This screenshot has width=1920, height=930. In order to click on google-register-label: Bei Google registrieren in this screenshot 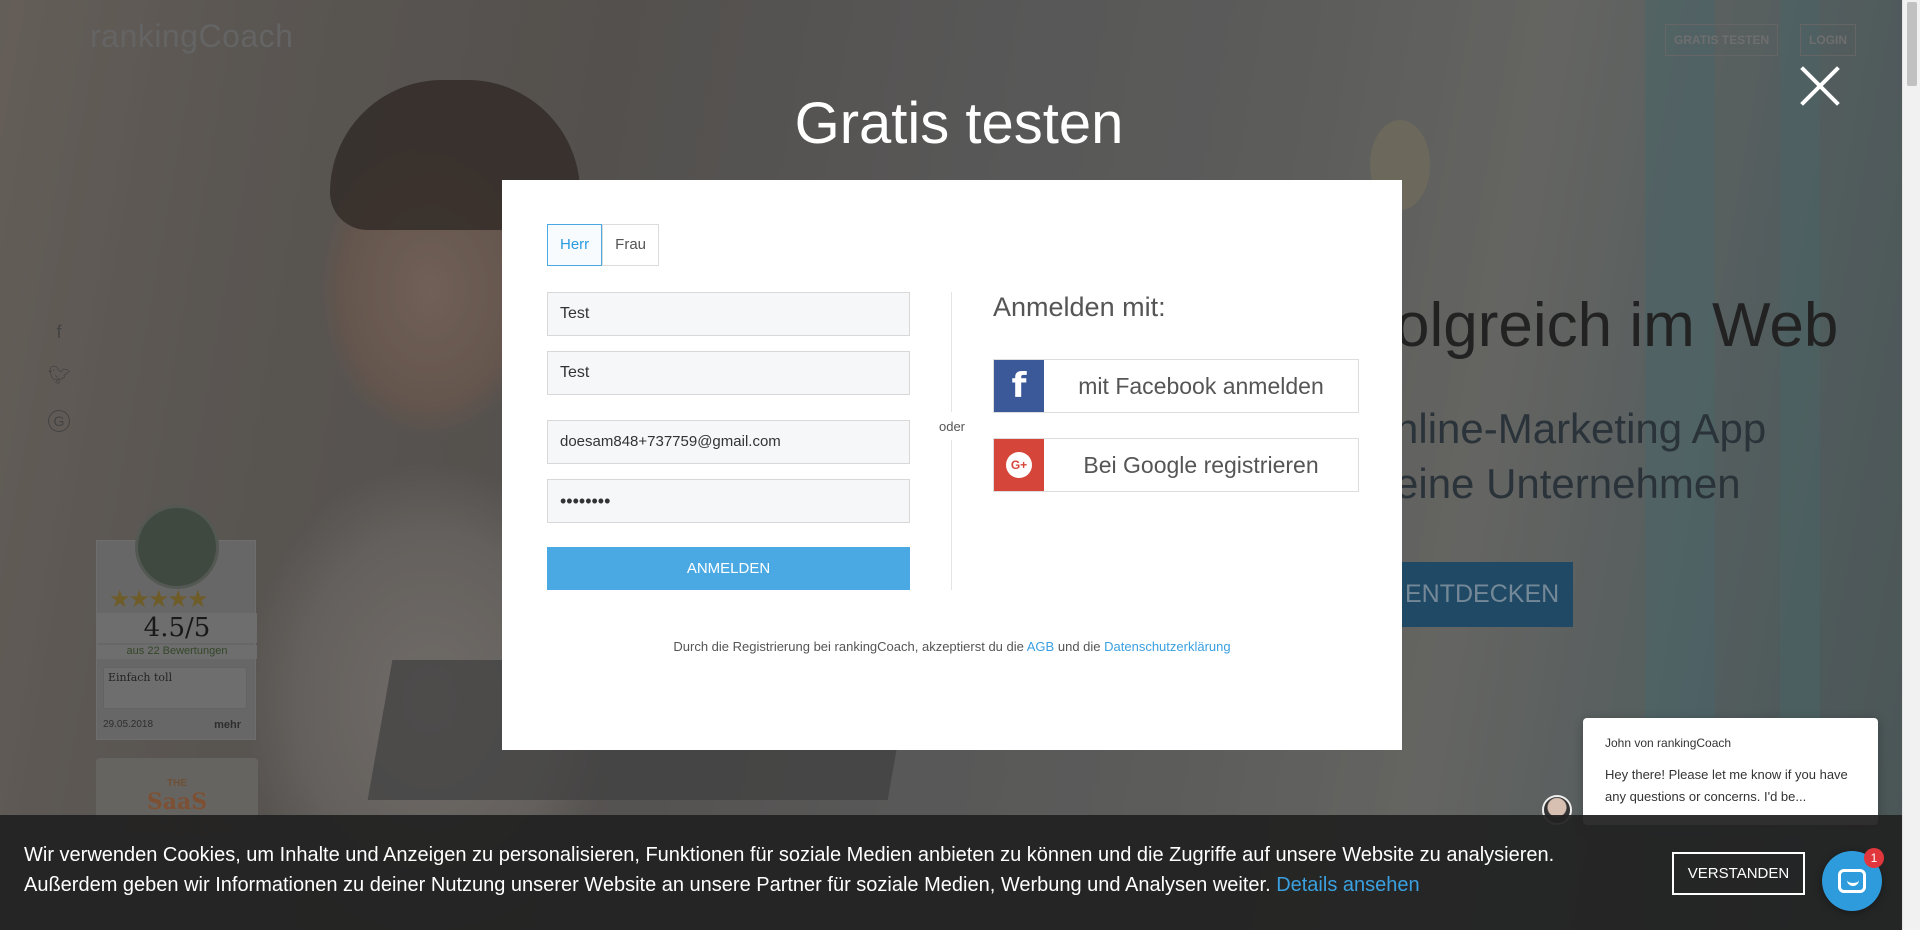, I will do `click(1201, 464)`.